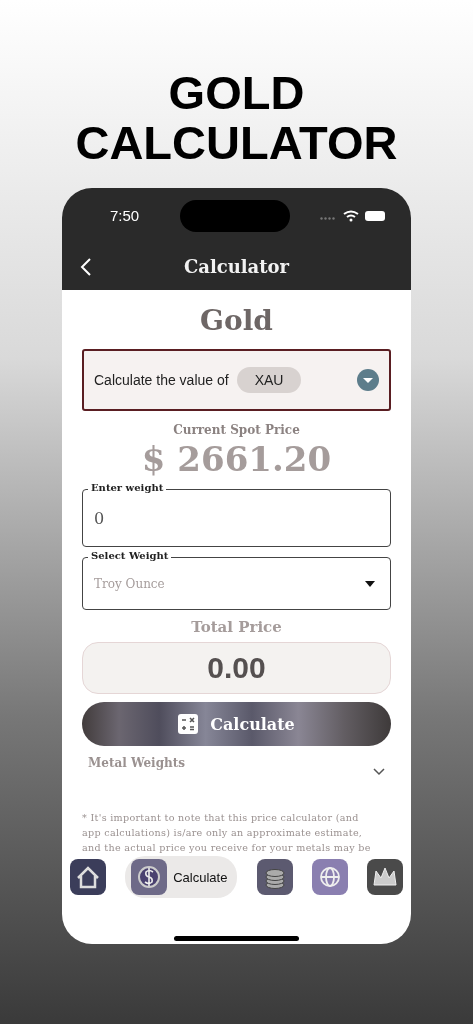 The image size is (473, 1024). Describe the element at coordinates (236, 724) in the screenshot. I see `calculate-button: Calculate` at that location.